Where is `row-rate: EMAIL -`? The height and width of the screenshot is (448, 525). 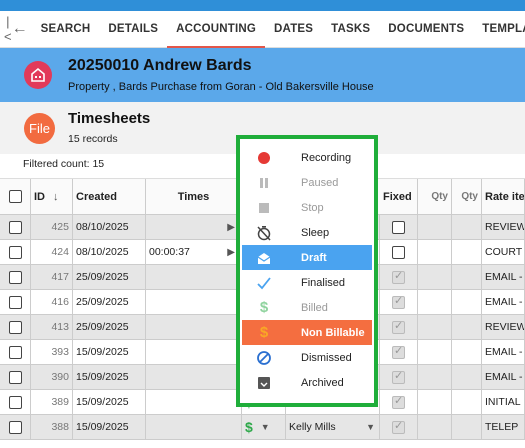 row-rate: EMAIL - is located at coordinates (504, 352).